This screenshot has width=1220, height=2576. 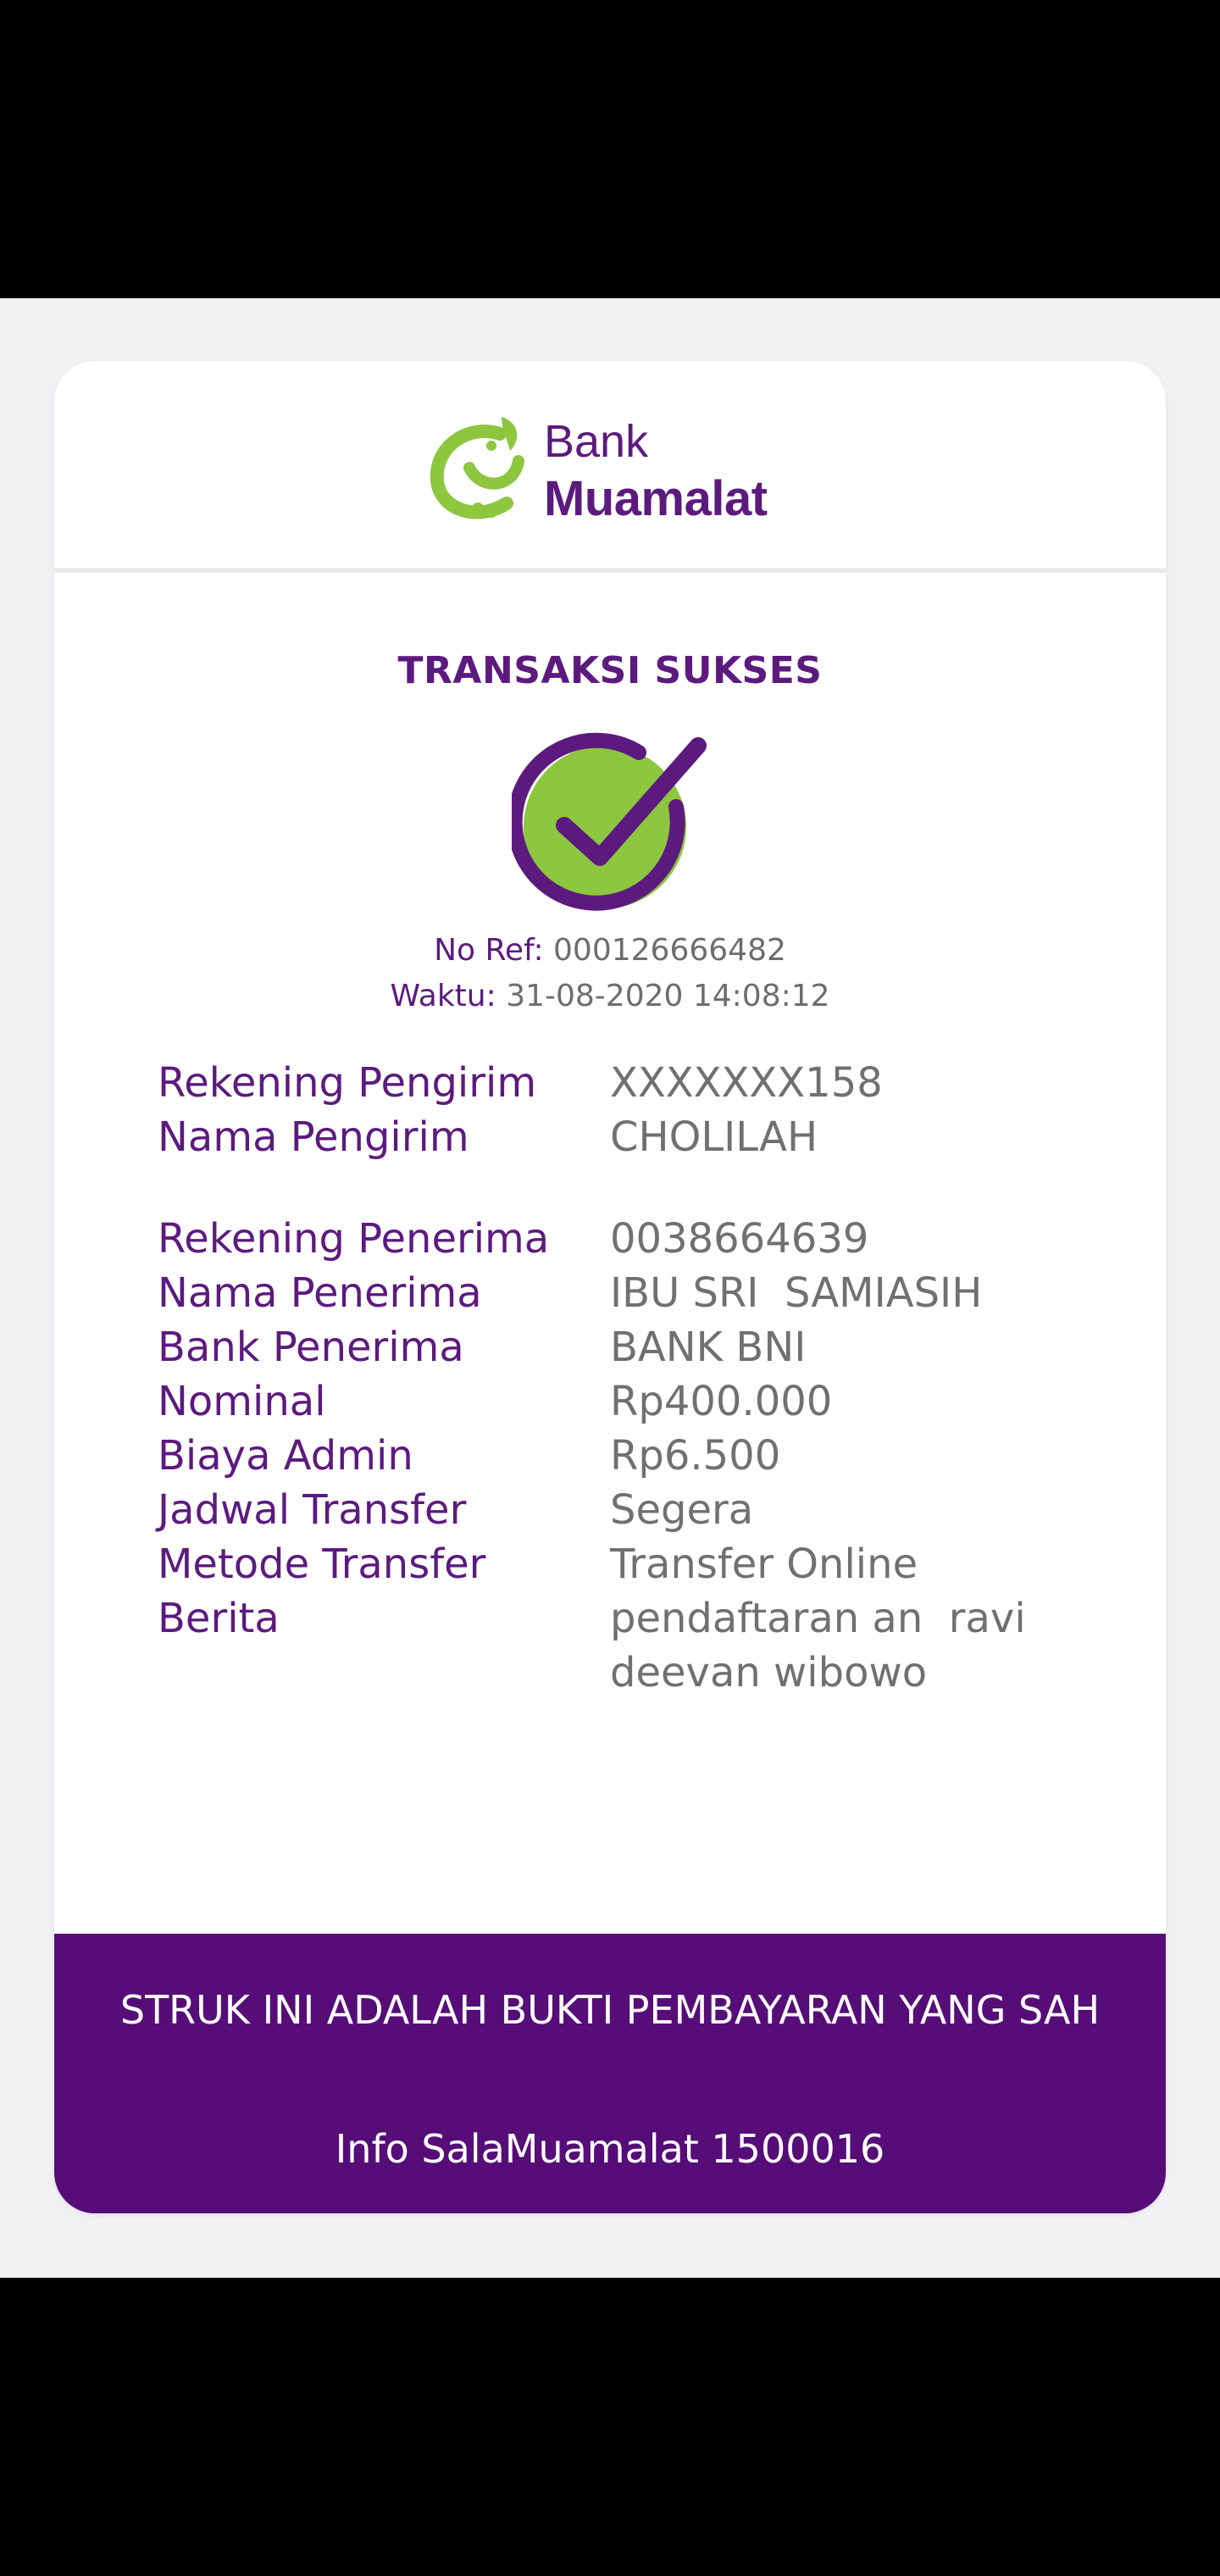 I want to click on transaction-time-label: Waktu:, so click(x=443, y=996).